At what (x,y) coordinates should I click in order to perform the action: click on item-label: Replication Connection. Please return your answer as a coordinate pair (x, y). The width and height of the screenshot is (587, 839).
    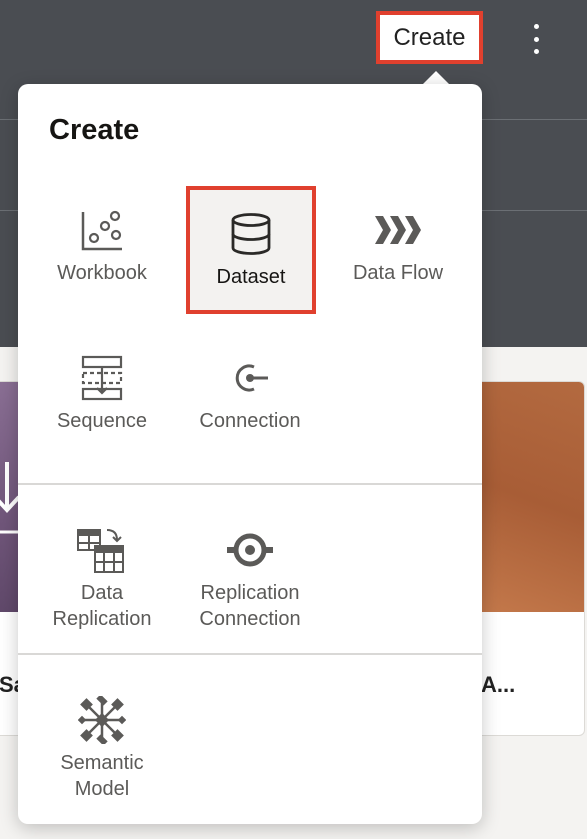
    Looking at the image, I should click on (250, 606).